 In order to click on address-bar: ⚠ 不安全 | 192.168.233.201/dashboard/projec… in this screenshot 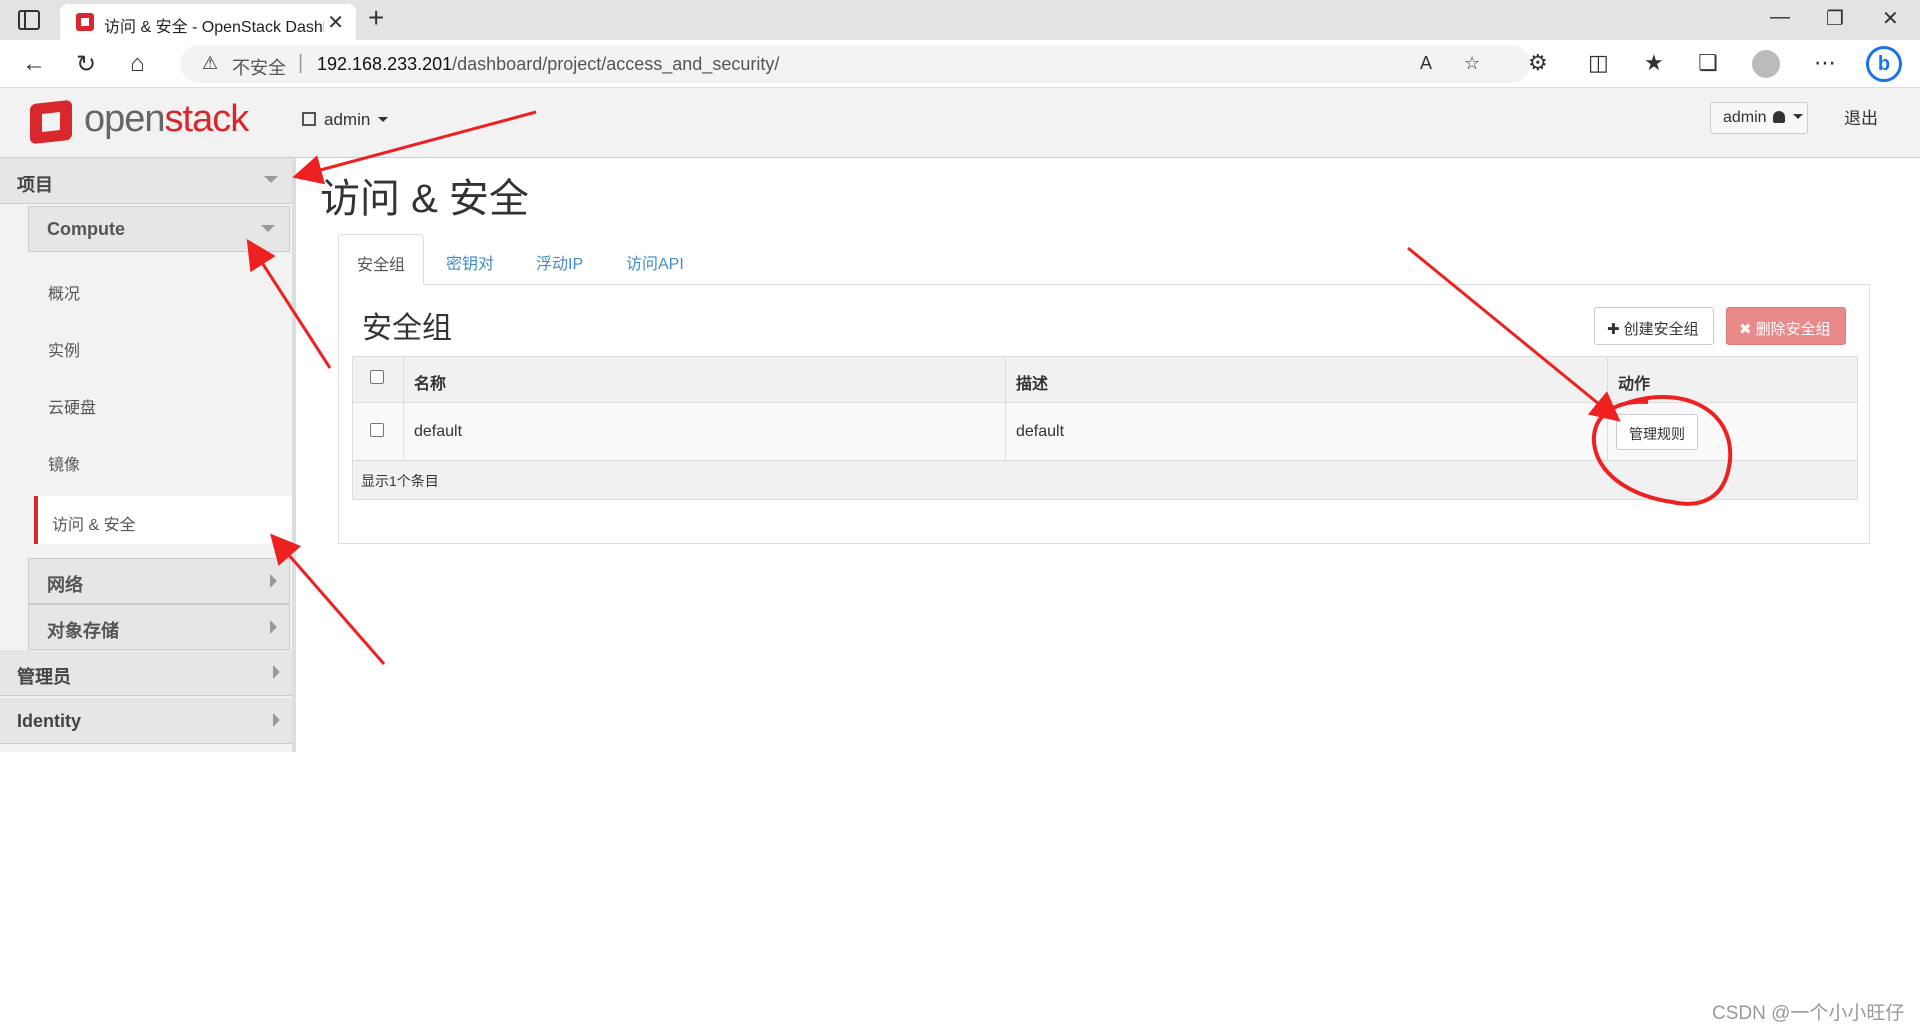, I will do `click(855, 64)`.